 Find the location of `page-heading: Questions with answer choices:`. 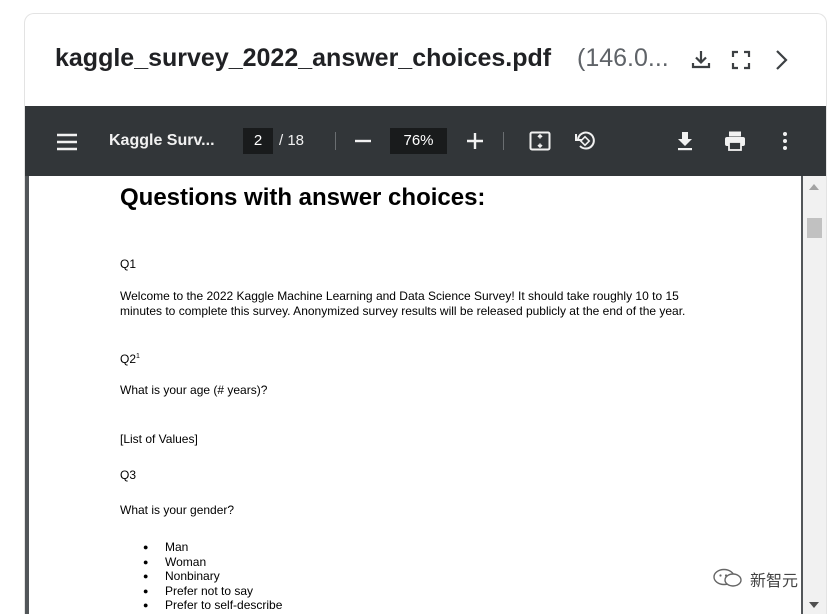

page-heading: Questions with answer choices: is located at coordinates (303, 197).